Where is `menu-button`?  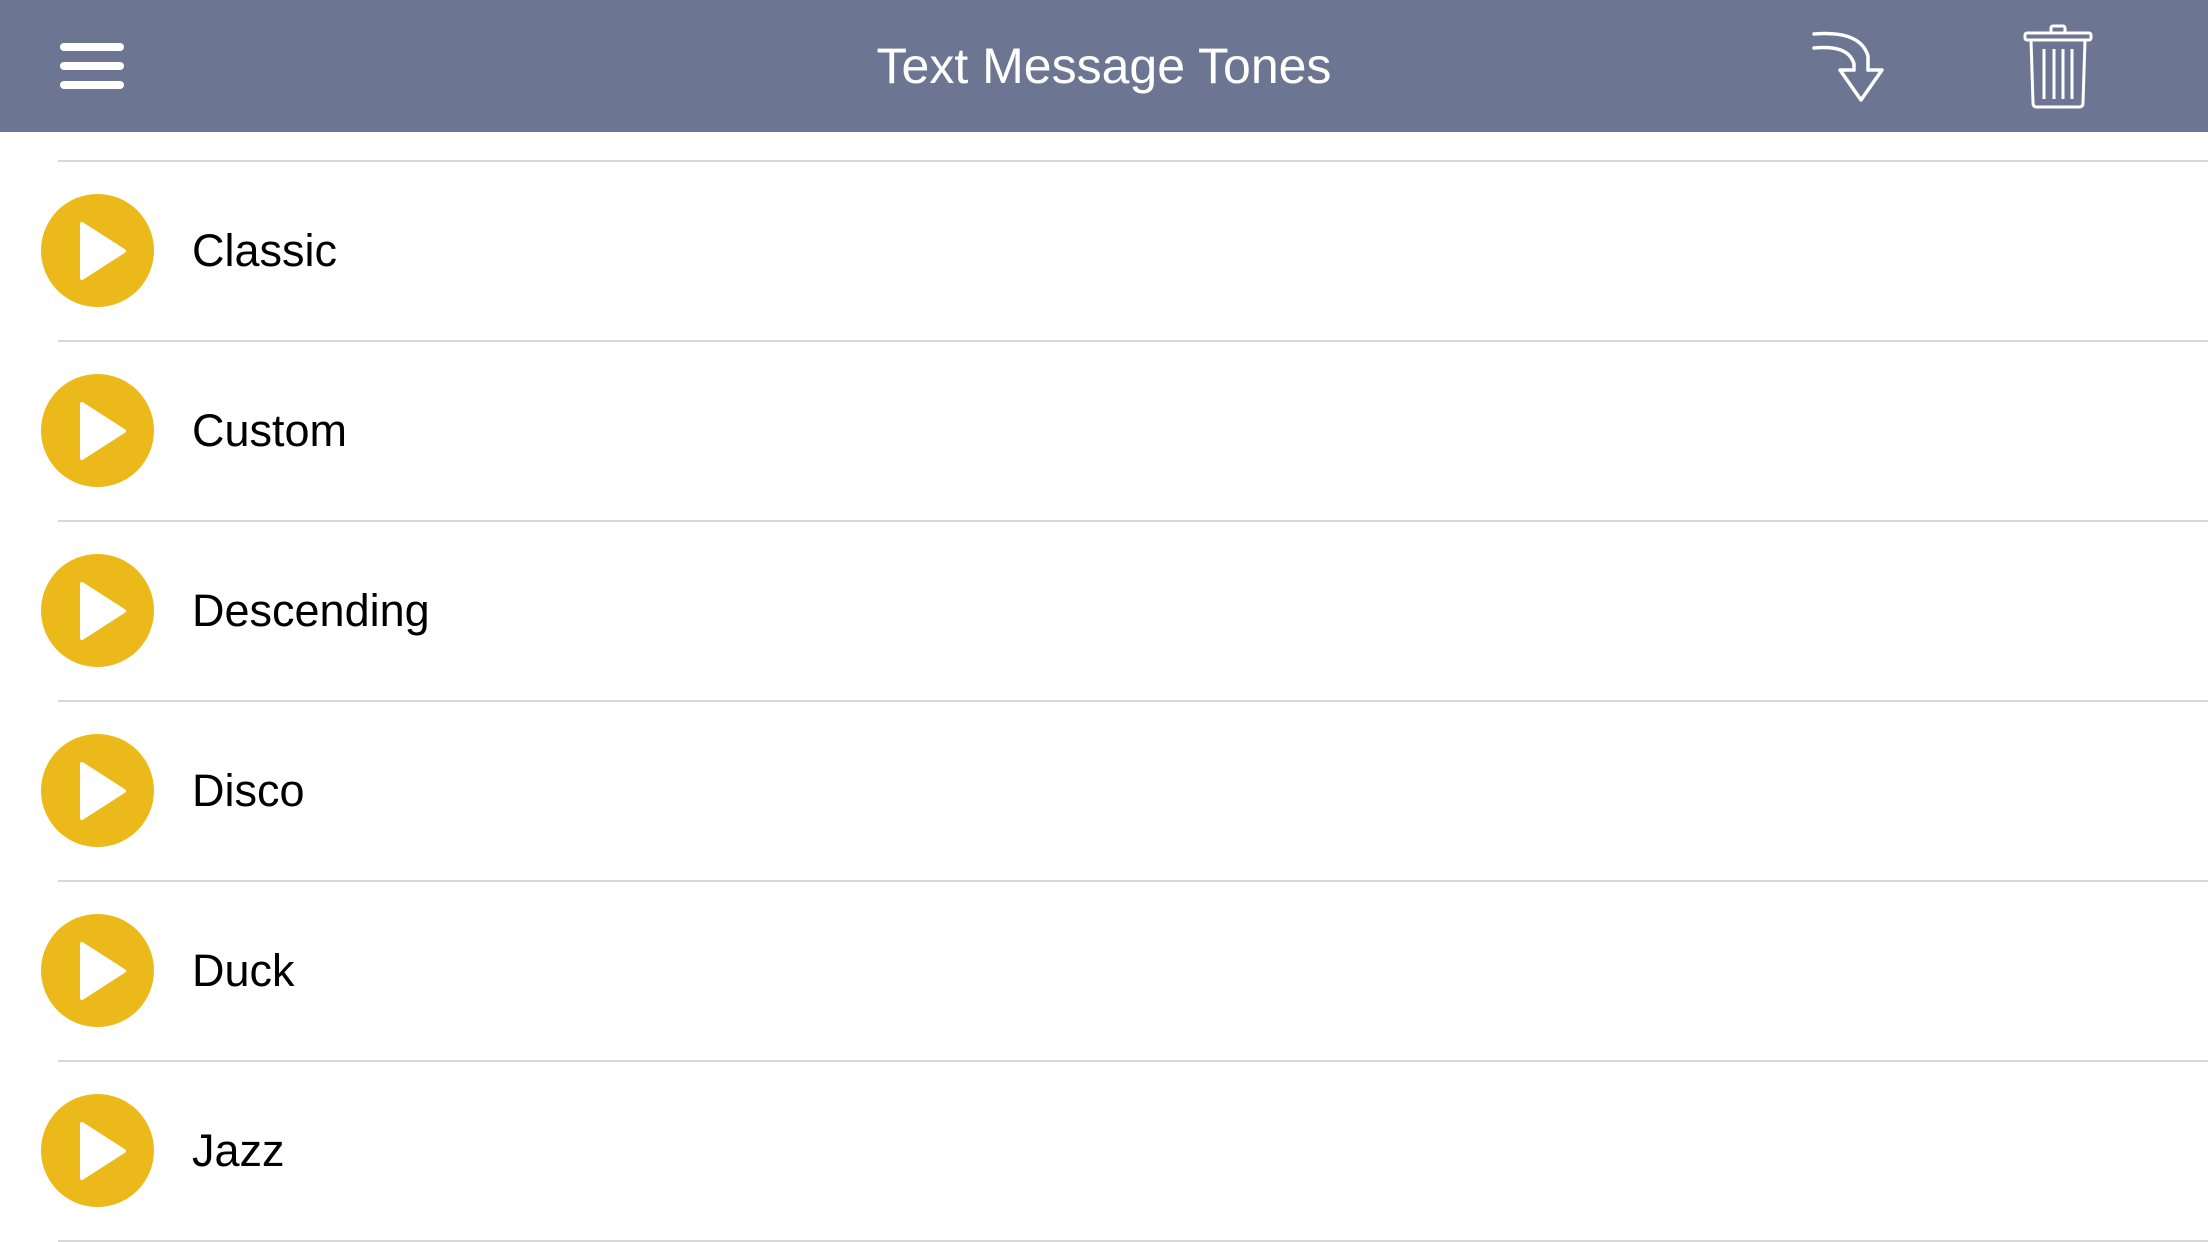 menu-button is located at coordinates (93, 66).